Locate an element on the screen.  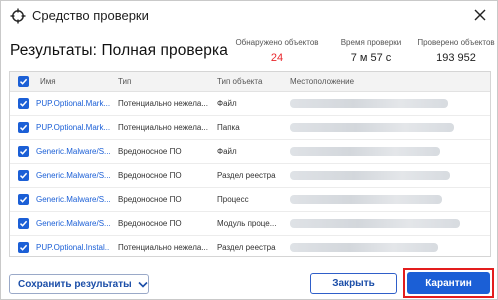
chevron-down-icon is located at coordinates (143, 284).